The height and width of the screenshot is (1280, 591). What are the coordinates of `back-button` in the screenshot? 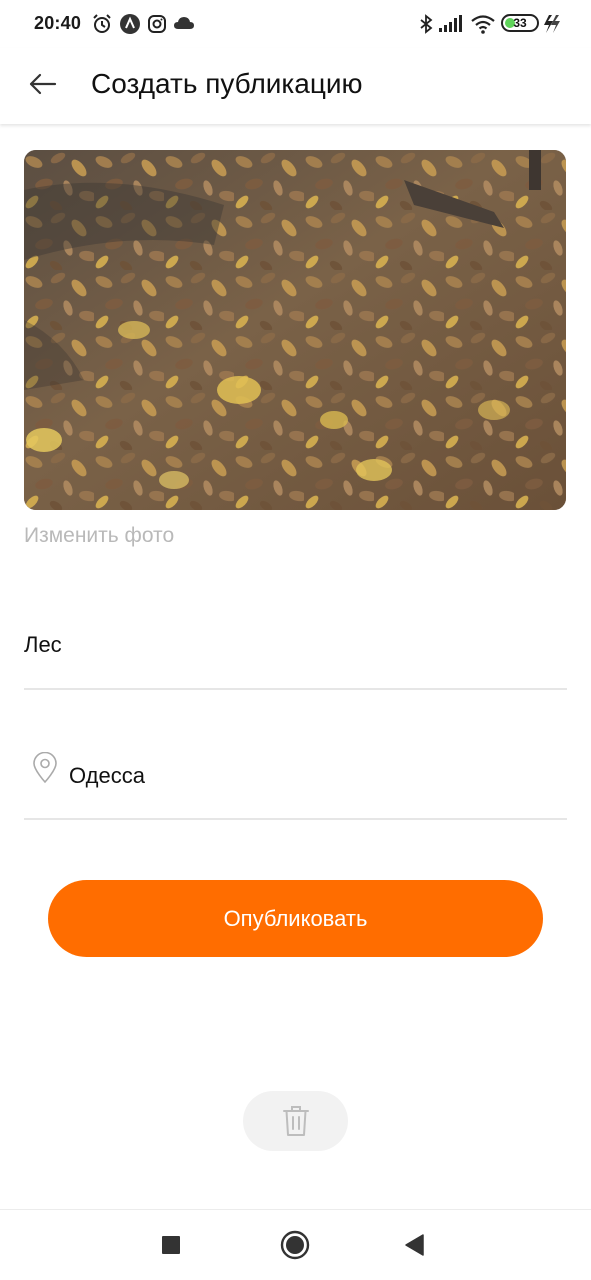 It's located at (42, 84).